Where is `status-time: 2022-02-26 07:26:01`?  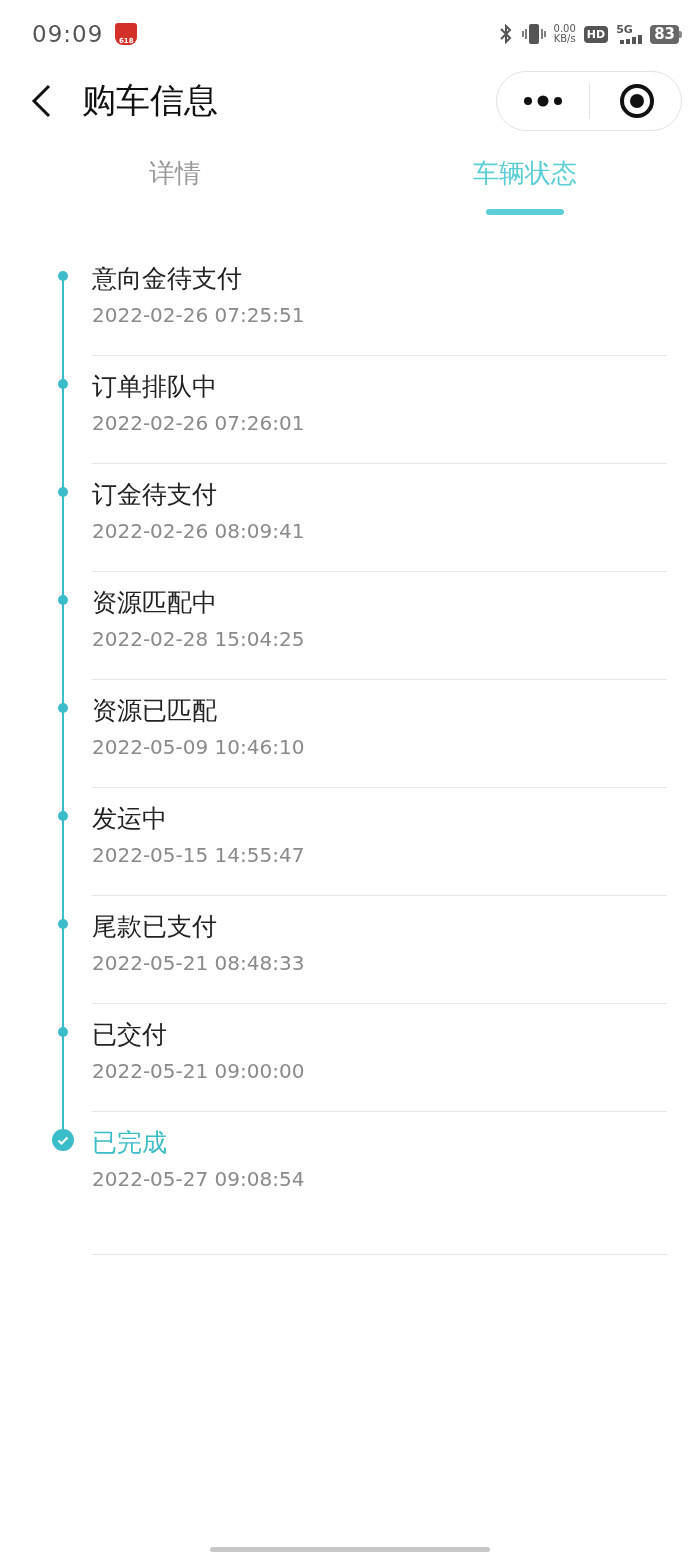 status-time: 2022-02-26 07:26:01 is located at coordinates (199, 423).